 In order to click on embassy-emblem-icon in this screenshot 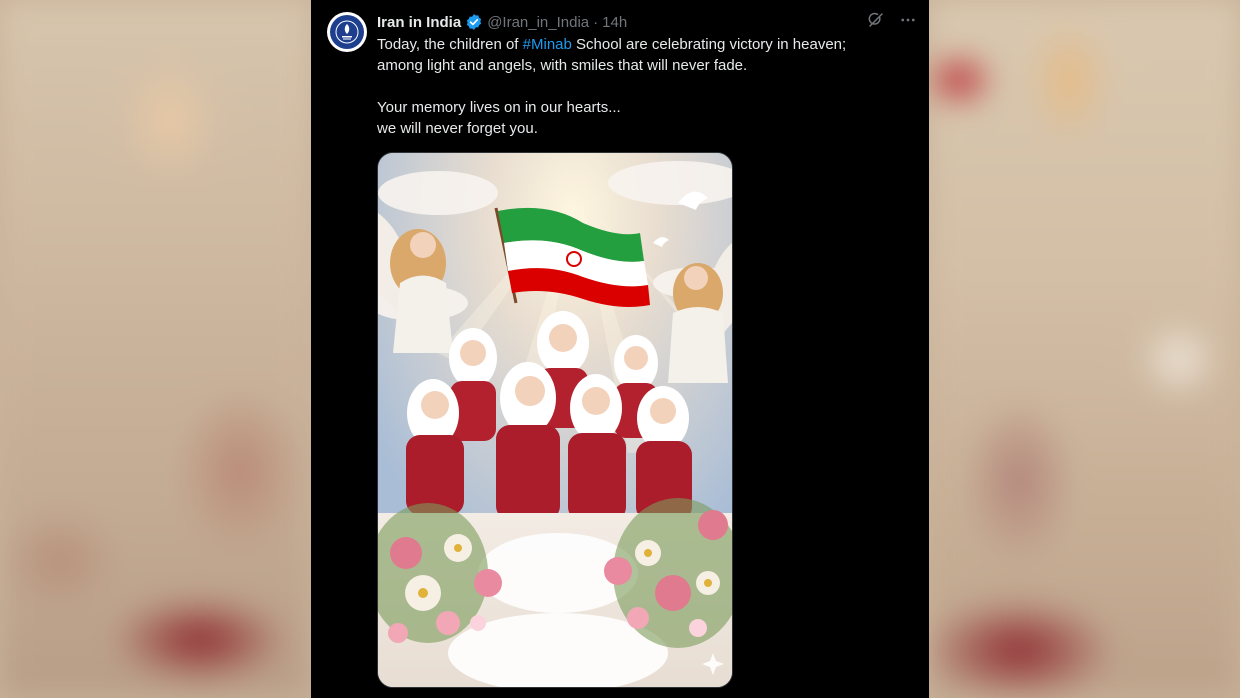, I will do `click(347, 32)`.